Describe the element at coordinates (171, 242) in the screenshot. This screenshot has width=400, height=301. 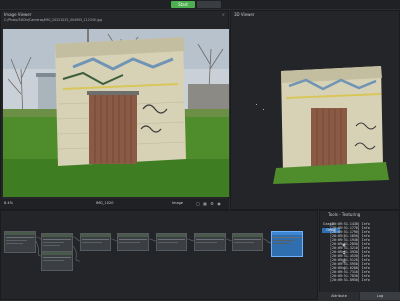
I see `graph-node-structurefm` at that location.